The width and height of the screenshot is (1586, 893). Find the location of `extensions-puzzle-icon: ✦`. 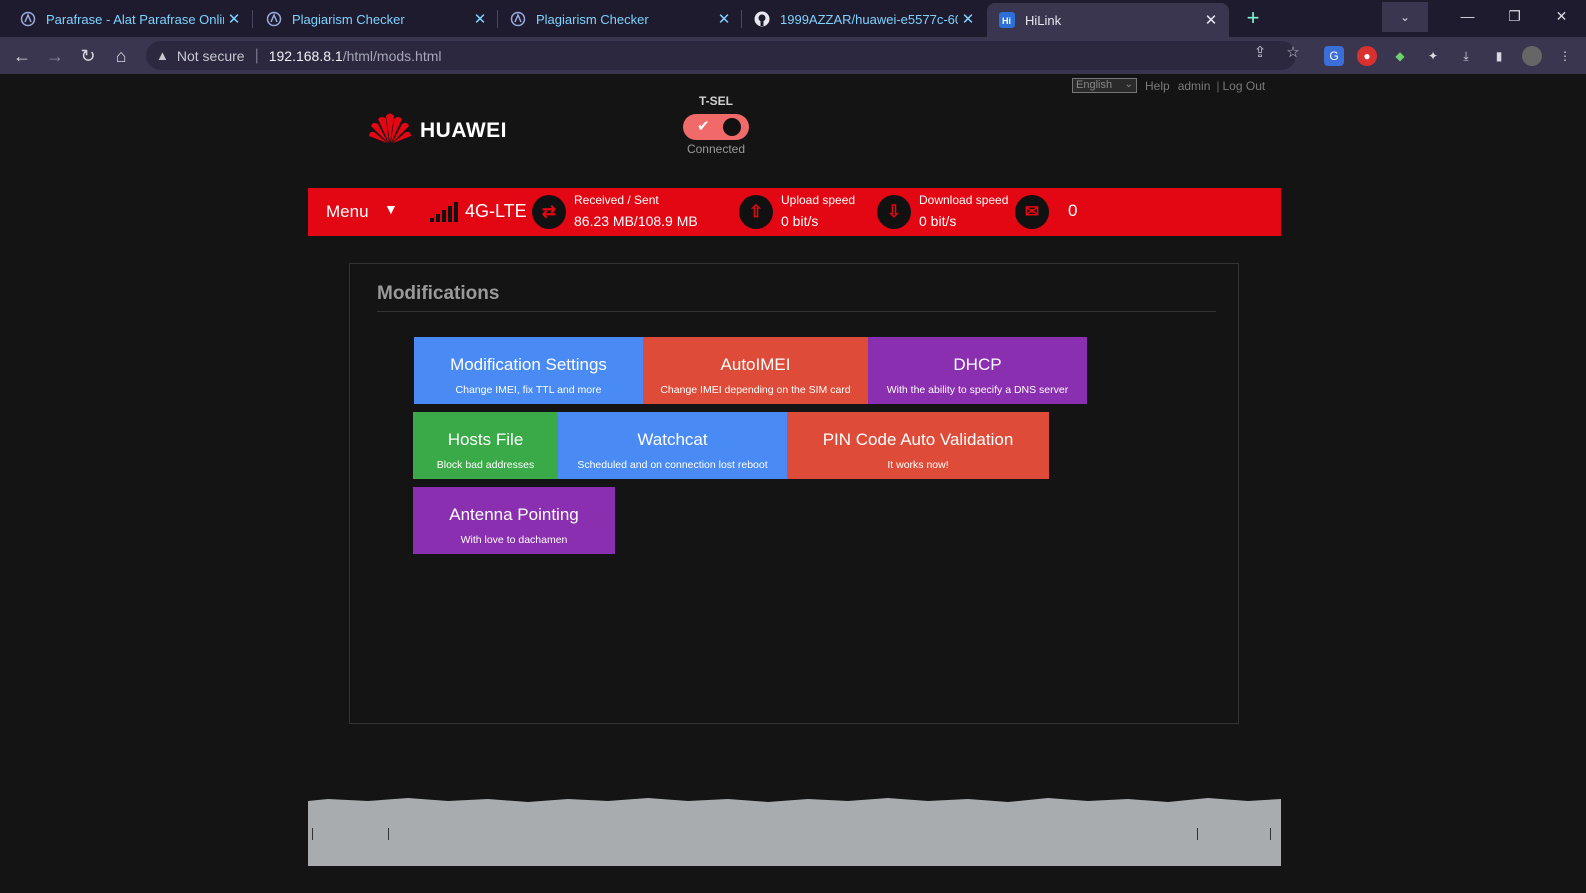

extensions-puzzle-icon: ✦ is located at coordinates (1433, 56).